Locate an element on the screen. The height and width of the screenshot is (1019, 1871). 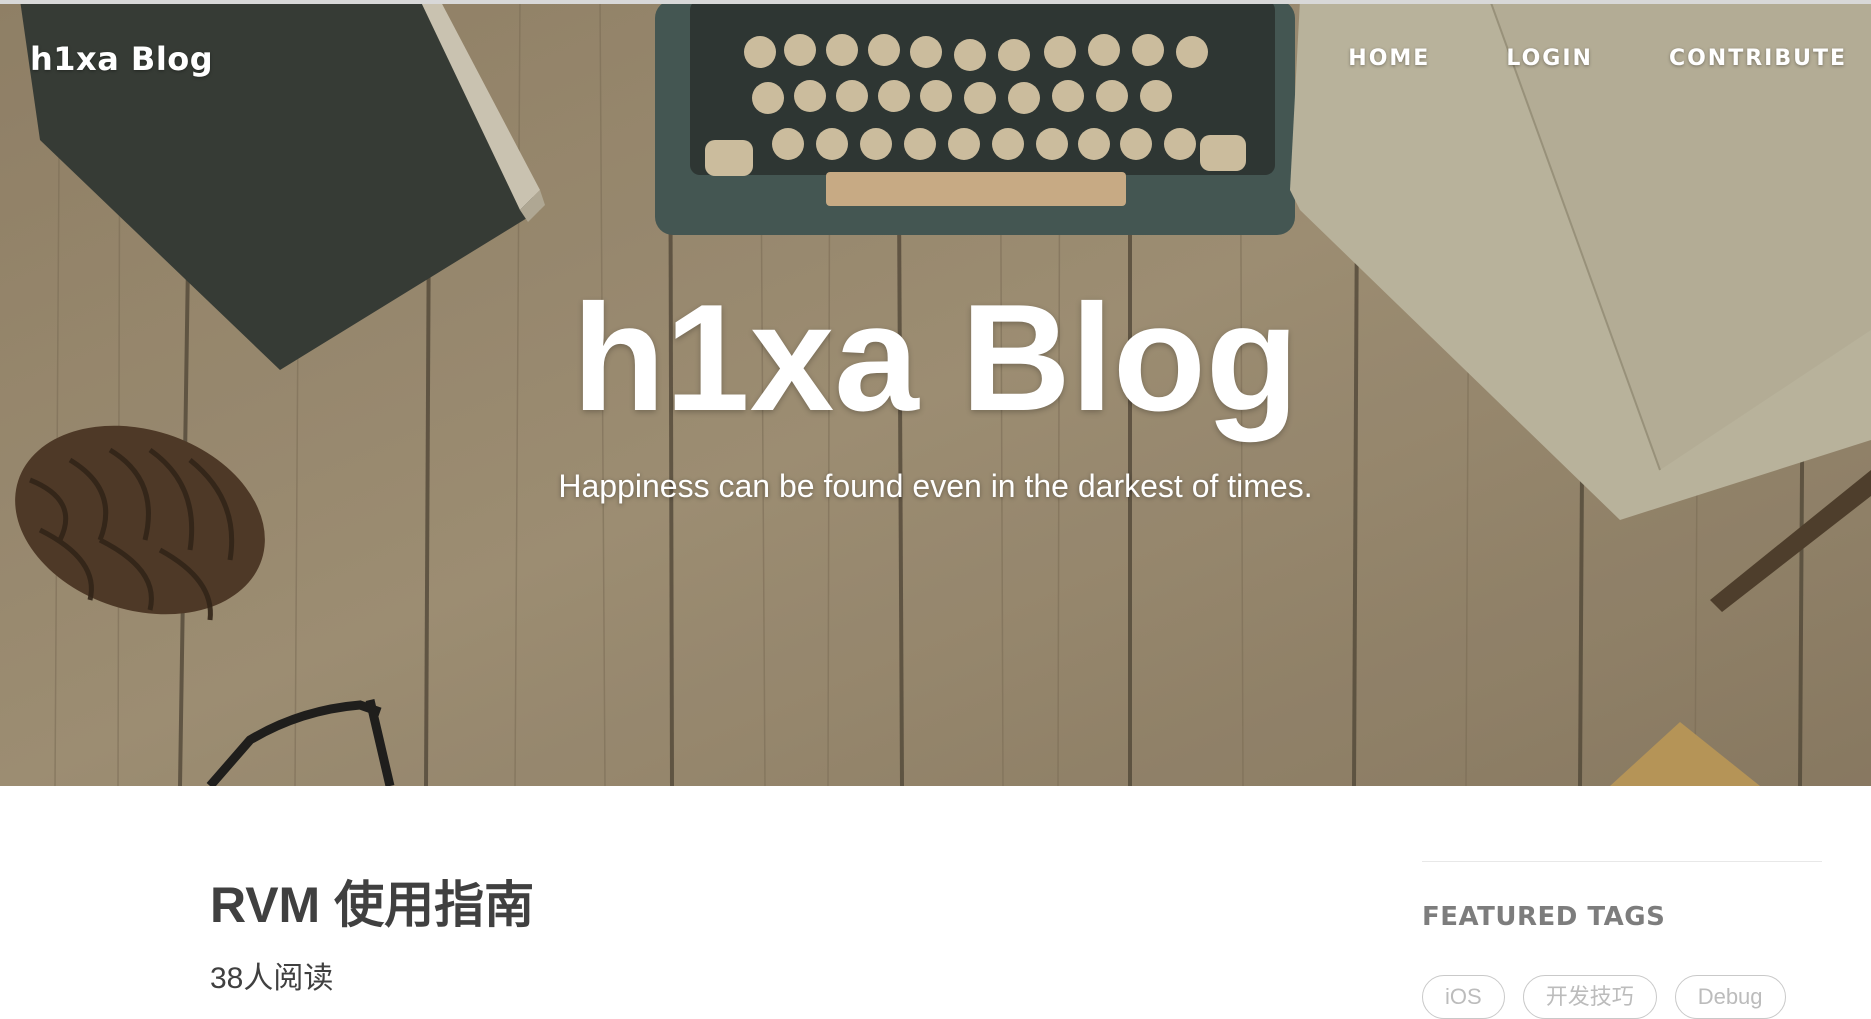
sidebar-divider is located at coordinates (1622, 861).